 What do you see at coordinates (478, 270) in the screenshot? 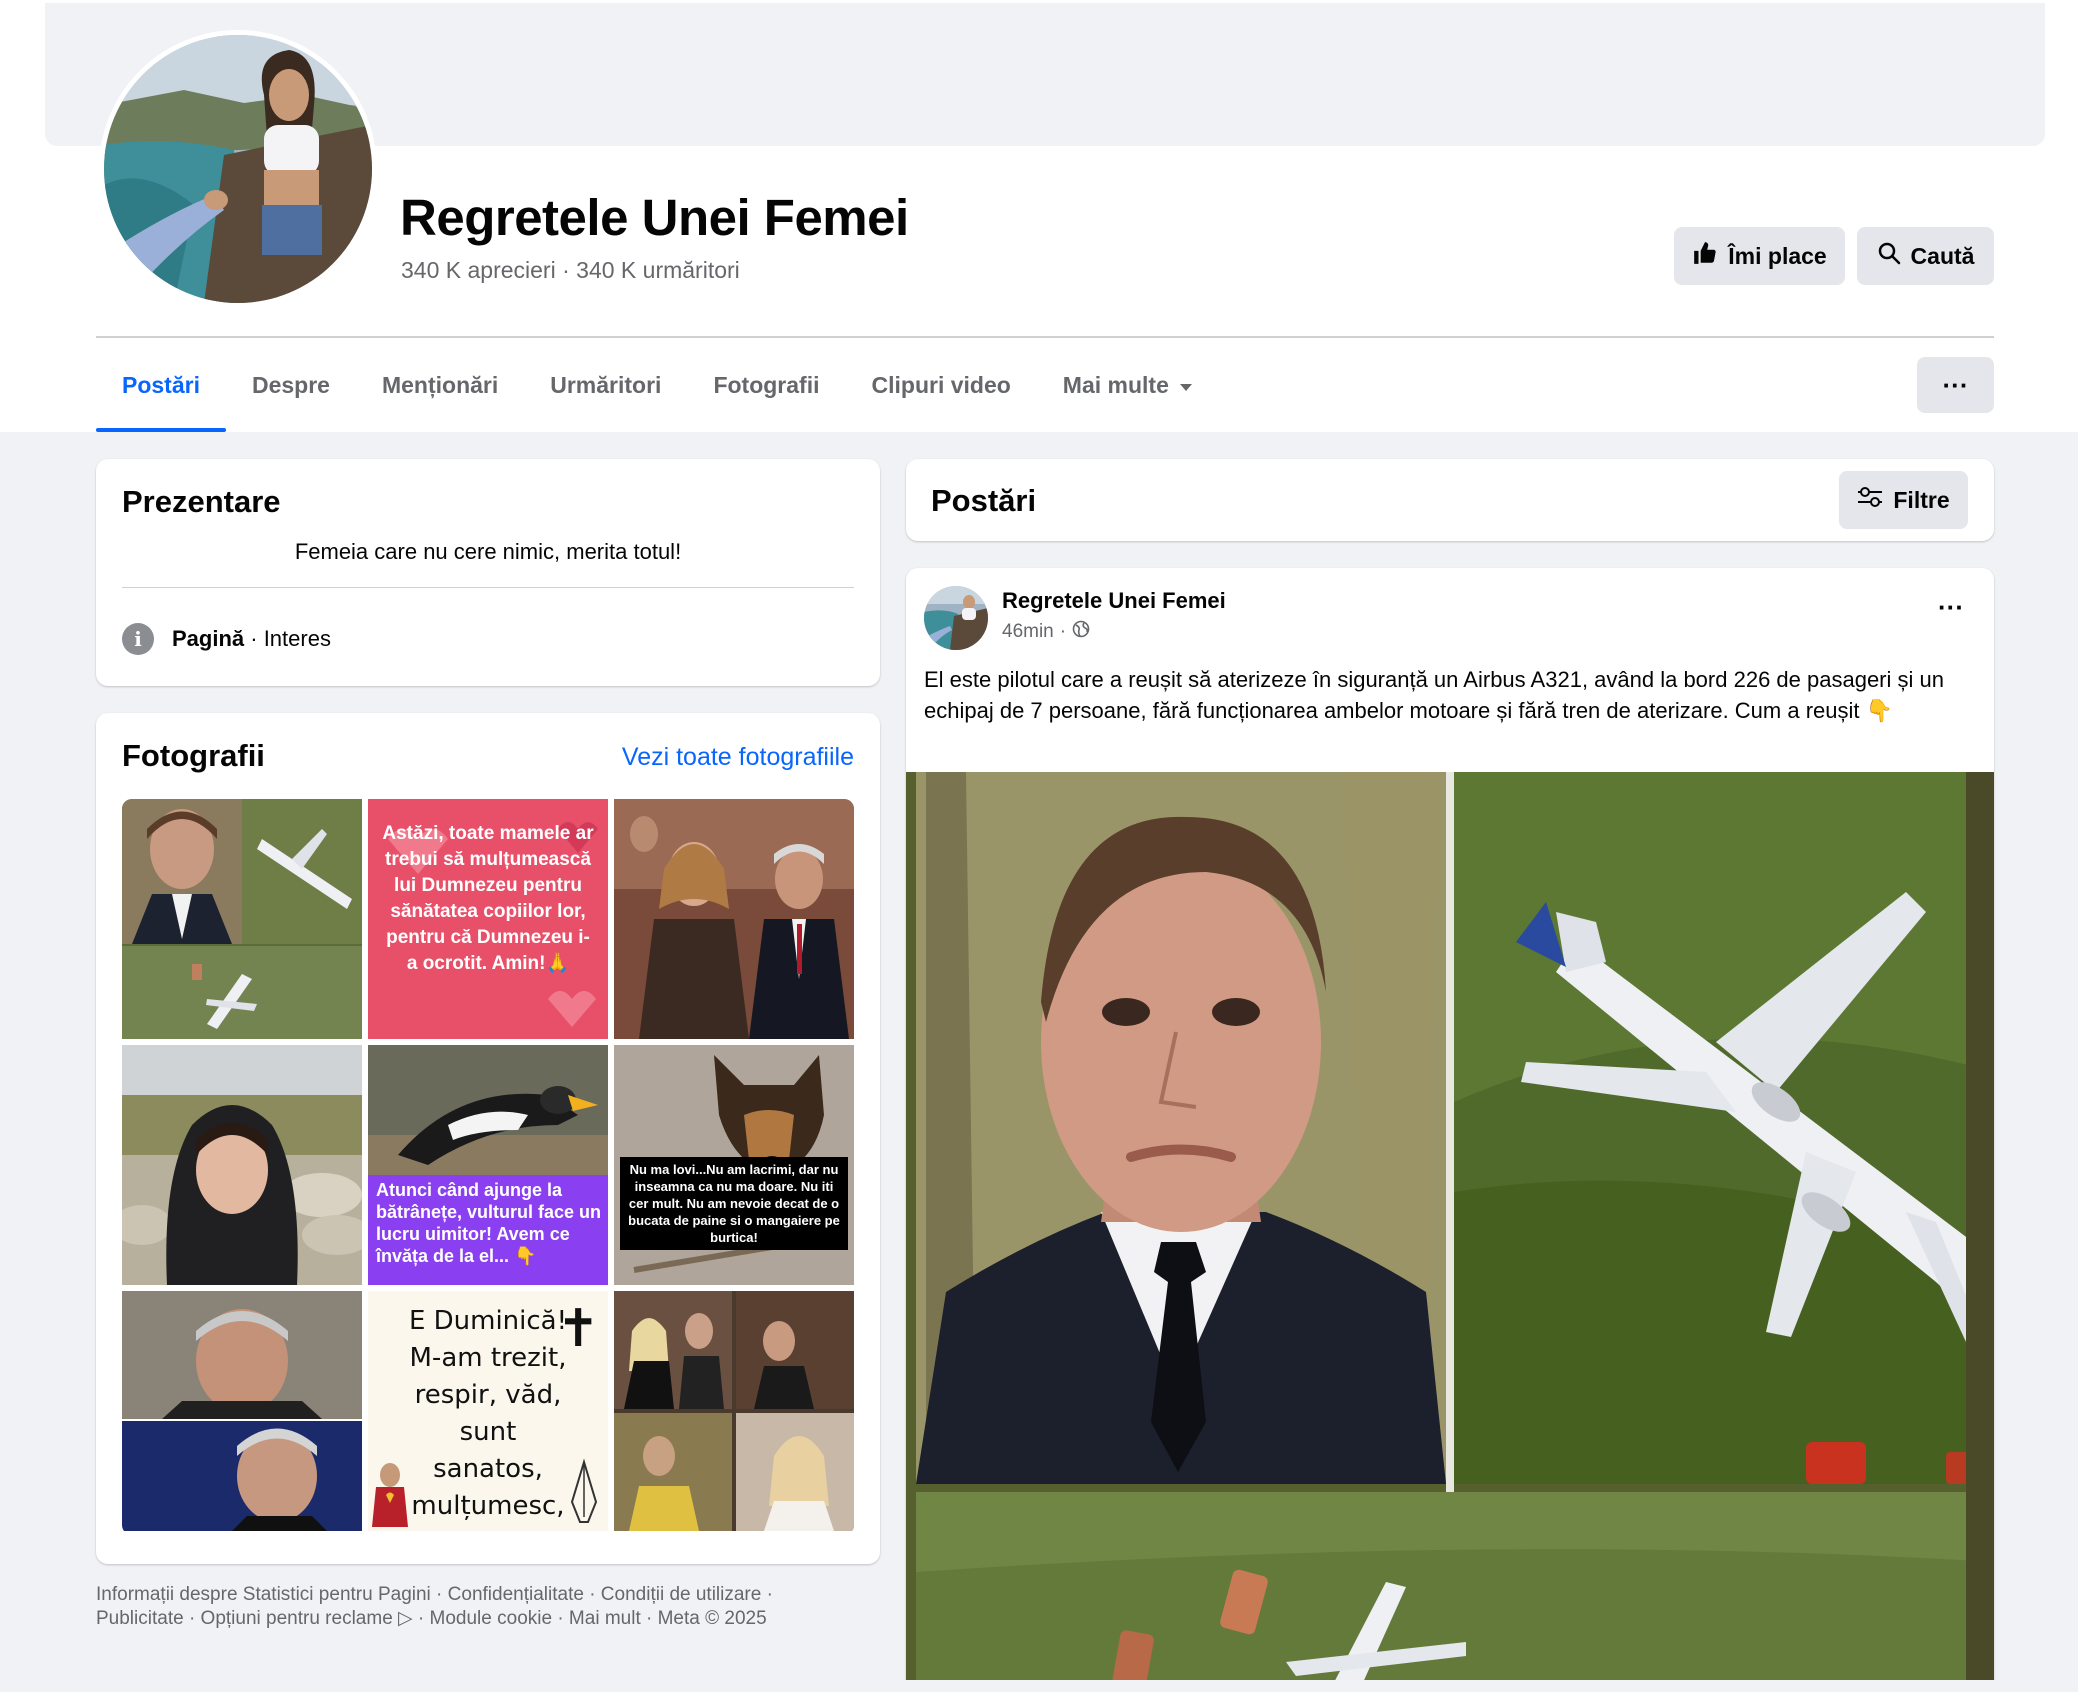
I see `likes-count: 340 K aprecieri` at bounding box center [478, 270].